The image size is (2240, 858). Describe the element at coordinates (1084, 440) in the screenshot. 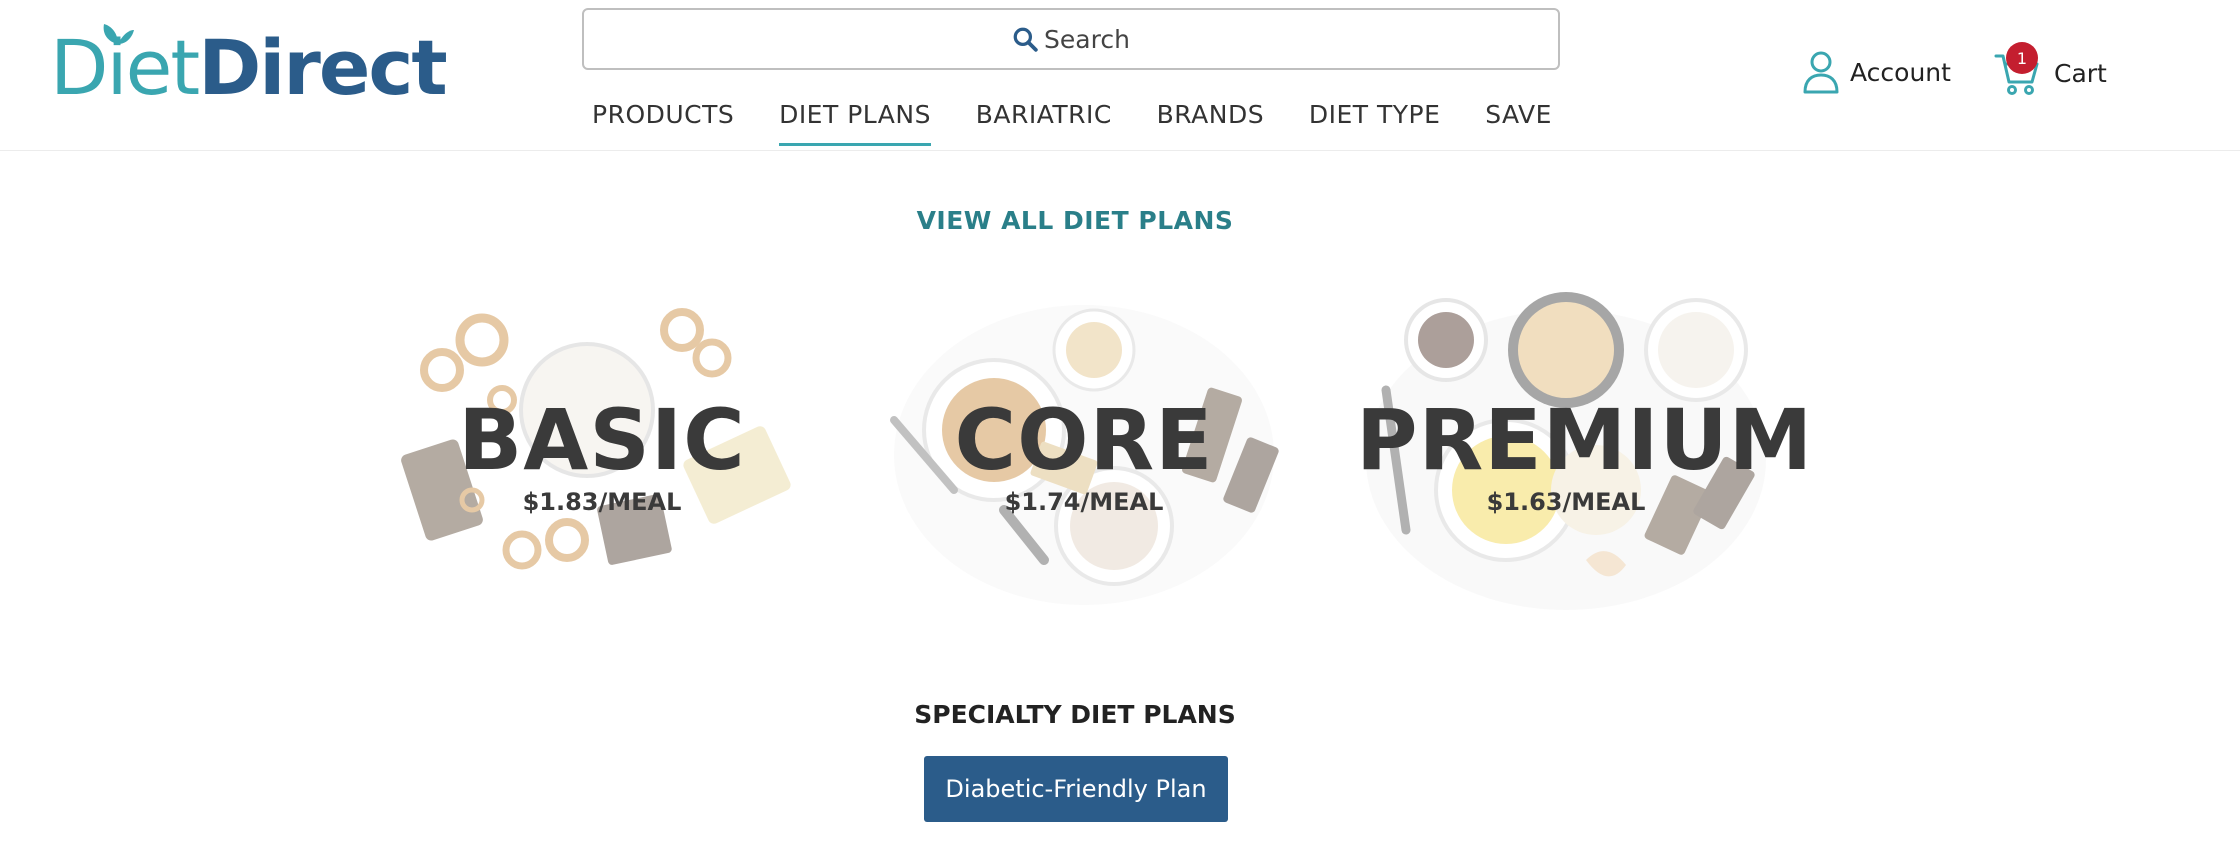

I see `plan-name-core: CORE` at that location.